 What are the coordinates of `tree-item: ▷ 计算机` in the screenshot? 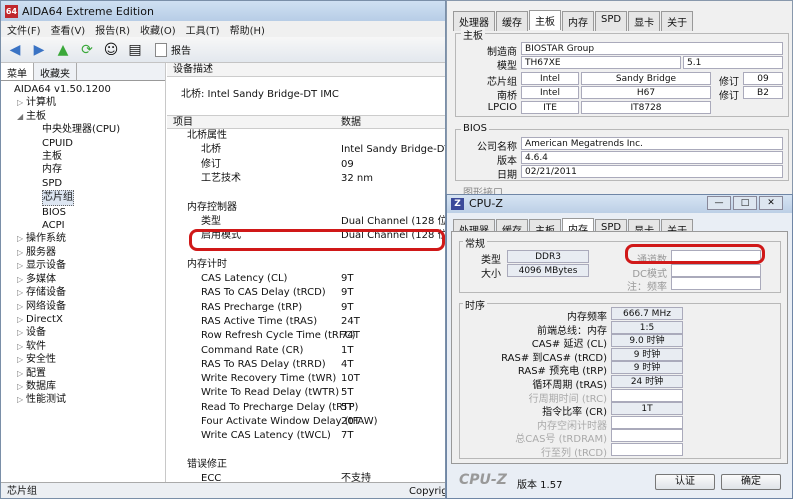 It's located at (85, 102).